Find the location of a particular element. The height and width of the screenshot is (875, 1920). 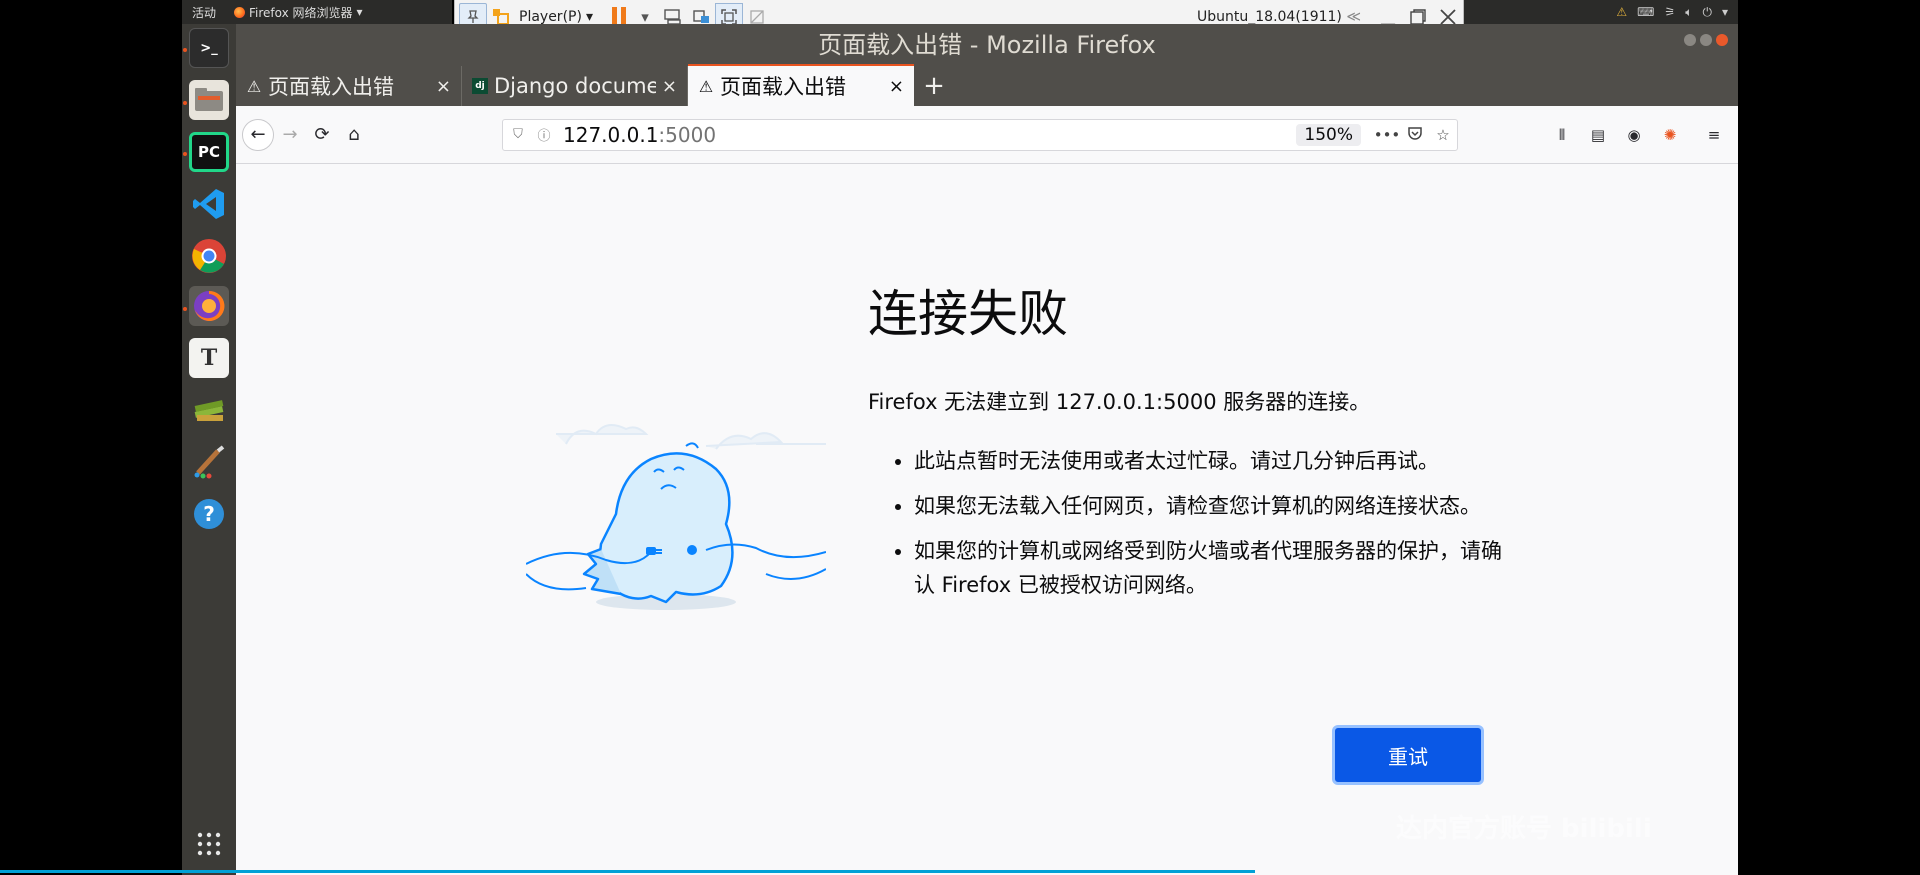

account-icon: ◉ is located at coordinates (1634, 135).